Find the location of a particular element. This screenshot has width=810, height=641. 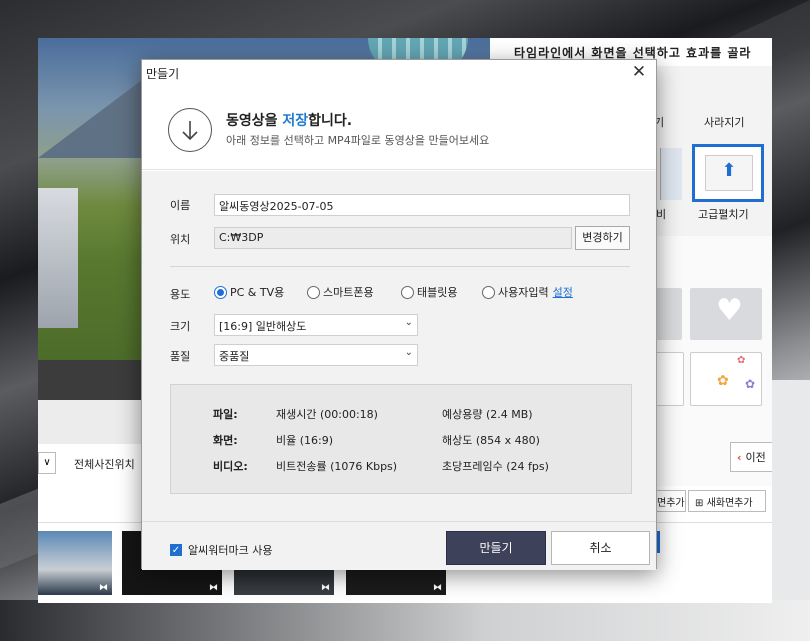

filter-dropdown: ∨ is located at coordinates (47, 463).